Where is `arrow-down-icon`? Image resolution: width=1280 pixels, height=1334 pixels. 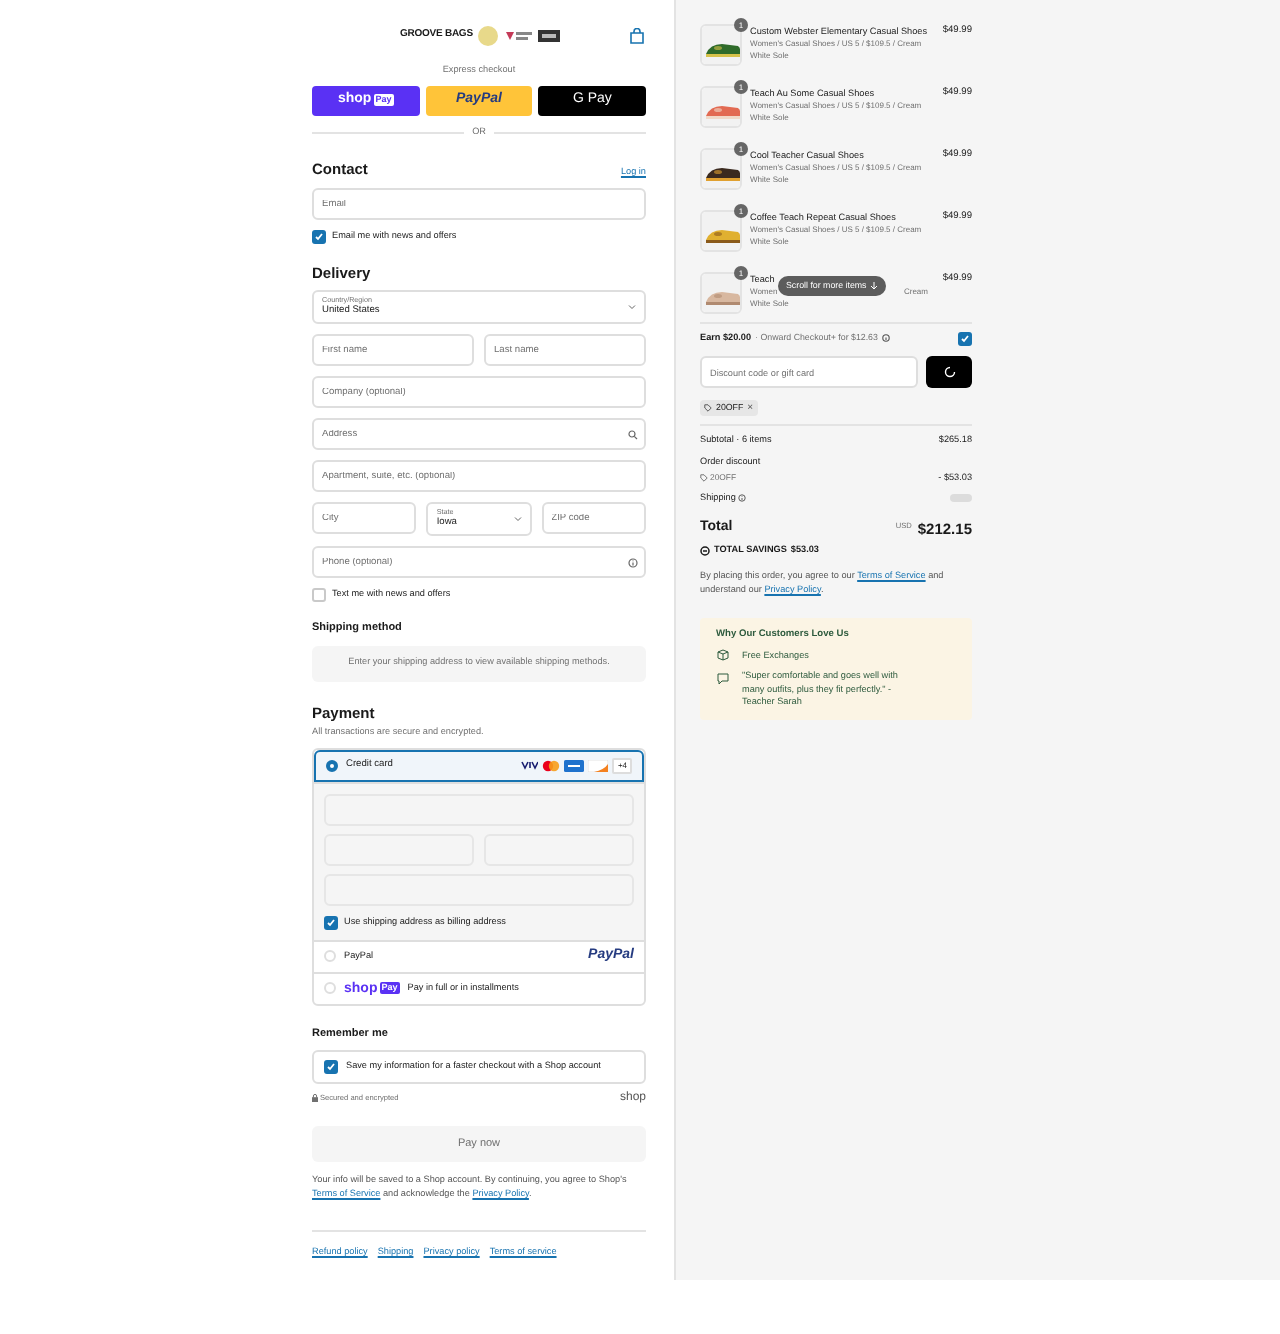 arrow-down-icon is located at coordinates (874, 286).